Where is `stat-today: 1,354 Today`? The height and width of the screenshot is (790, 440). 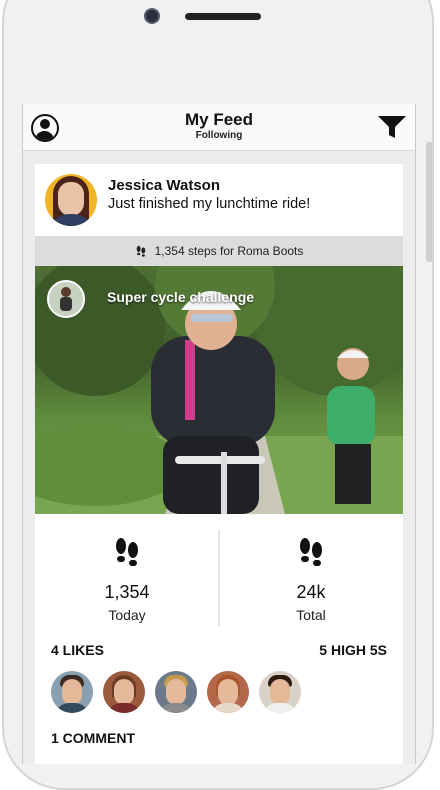 stat-today: 1,354 Today is located at coordinates (127, 573).